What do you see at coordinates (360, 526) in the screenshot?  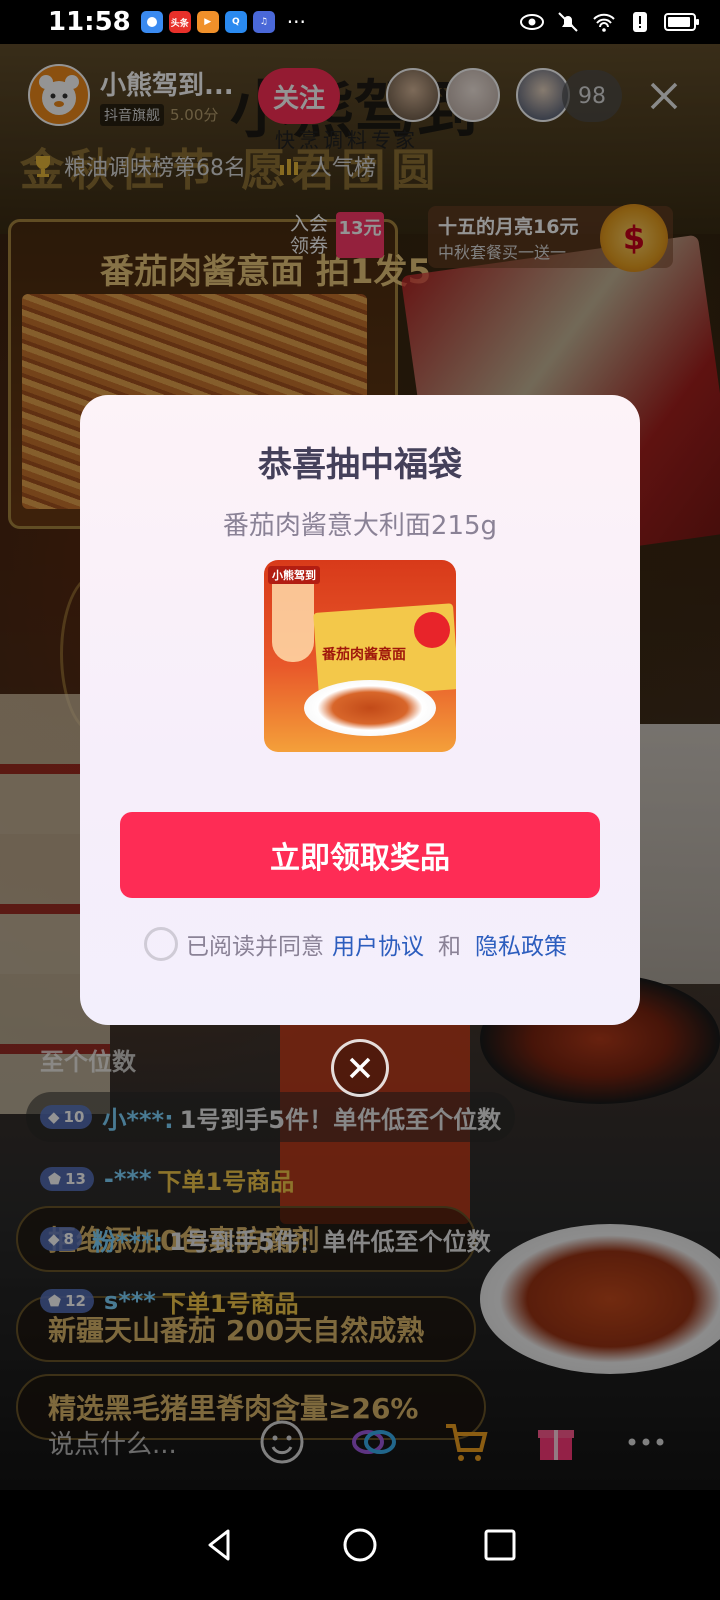 I see `prize-product-name: 番茄肉酱意大利面215g` at bounding box center [360, 526].